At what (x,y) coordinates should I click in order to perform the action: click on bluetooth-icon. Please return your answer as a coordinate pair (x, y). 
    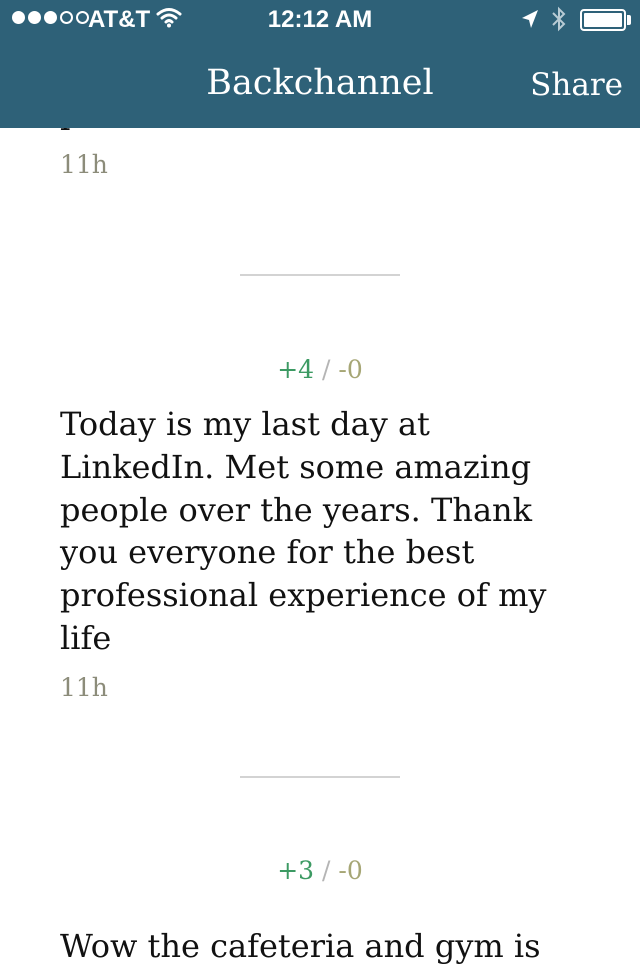
    Looking at the image, I should click on (559, 22).